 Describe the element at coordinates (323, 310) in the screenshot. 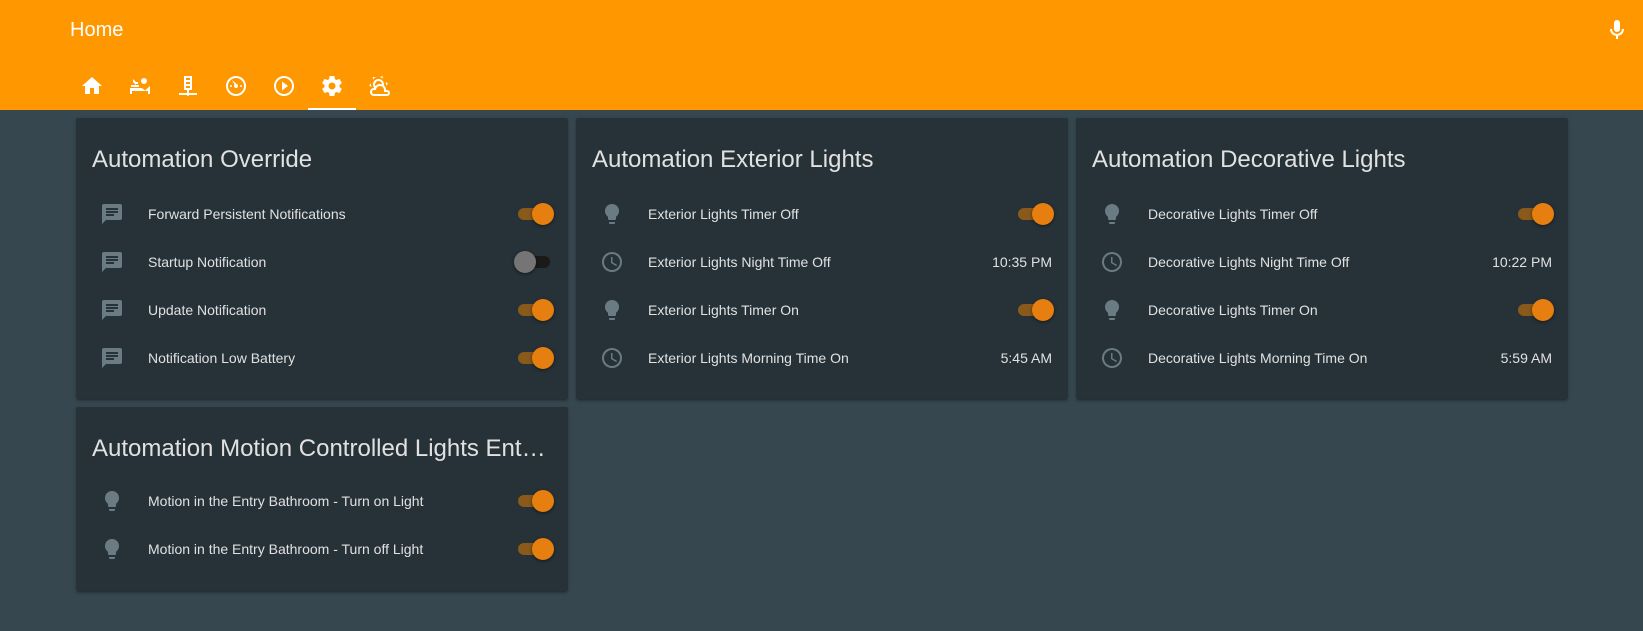

I see `entity-row: Update Notification` at that location.